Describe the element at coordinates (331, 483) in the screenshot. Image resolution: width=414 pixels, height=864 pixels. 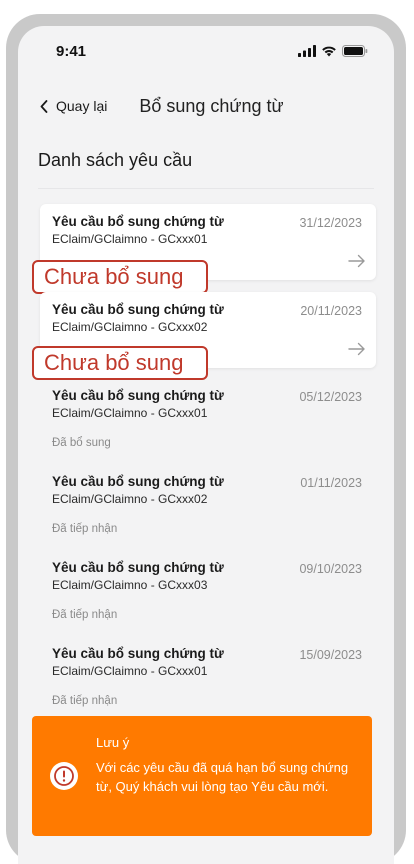
I see `request-date: 01/11/2023` at that location.